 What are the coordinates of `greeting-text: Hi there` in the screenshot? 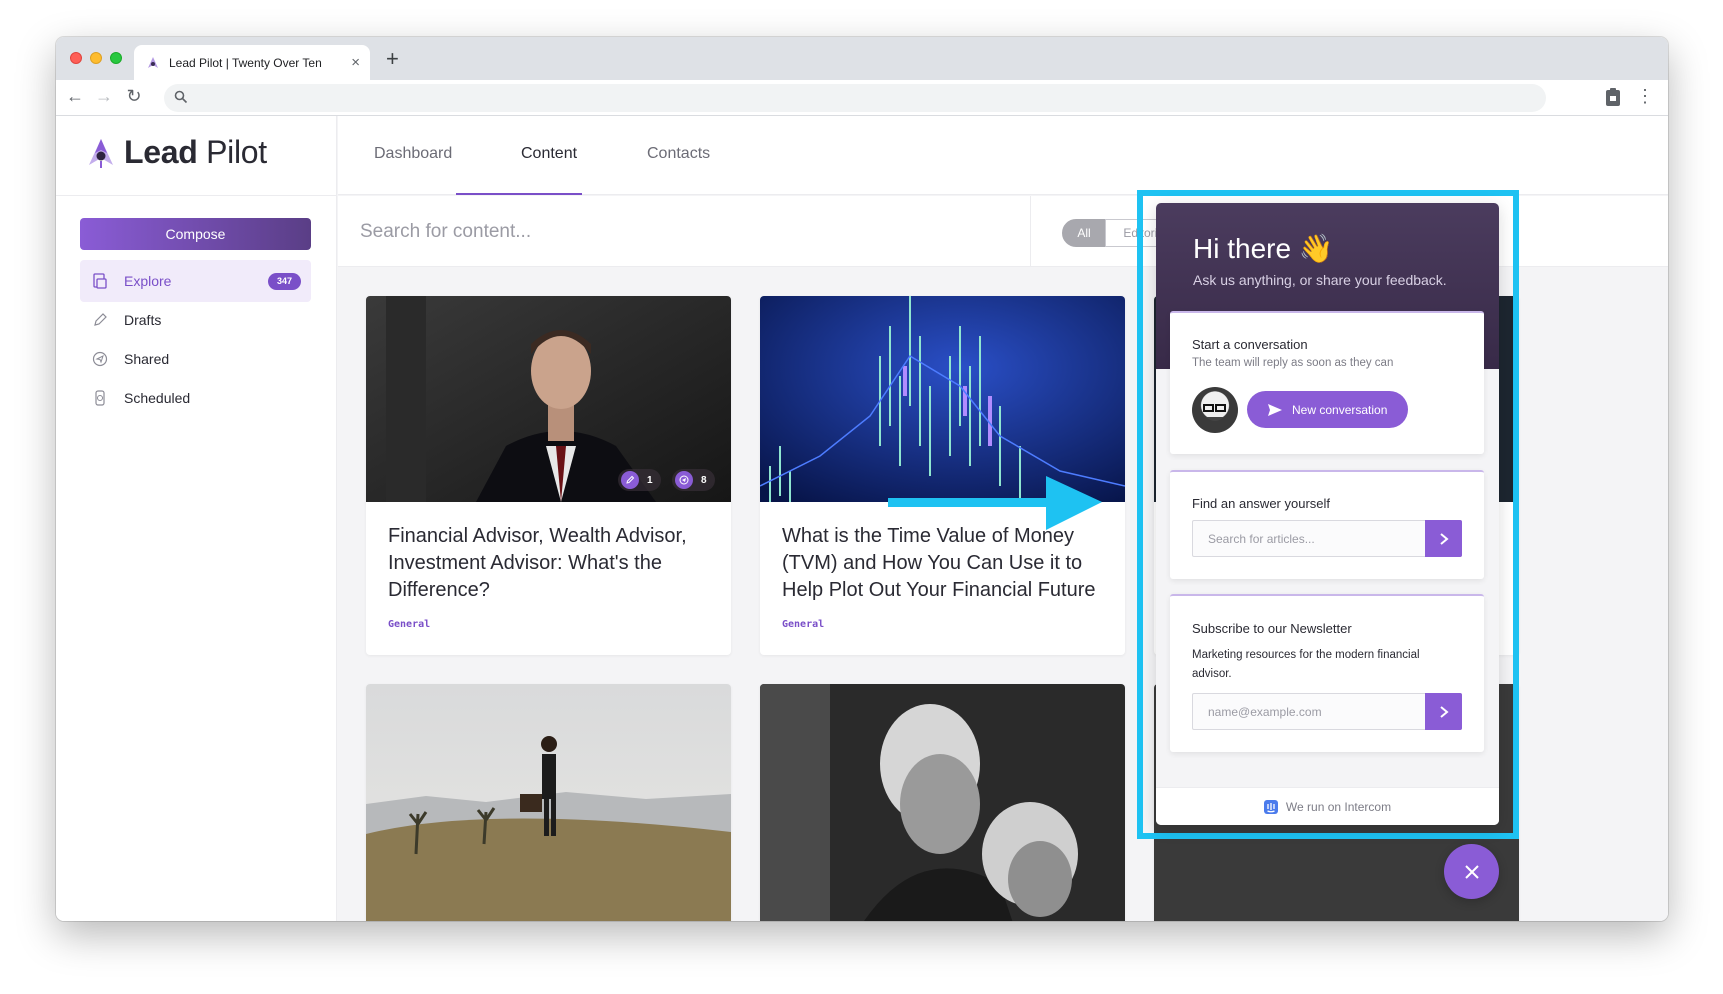 It's located at (1242, 248).